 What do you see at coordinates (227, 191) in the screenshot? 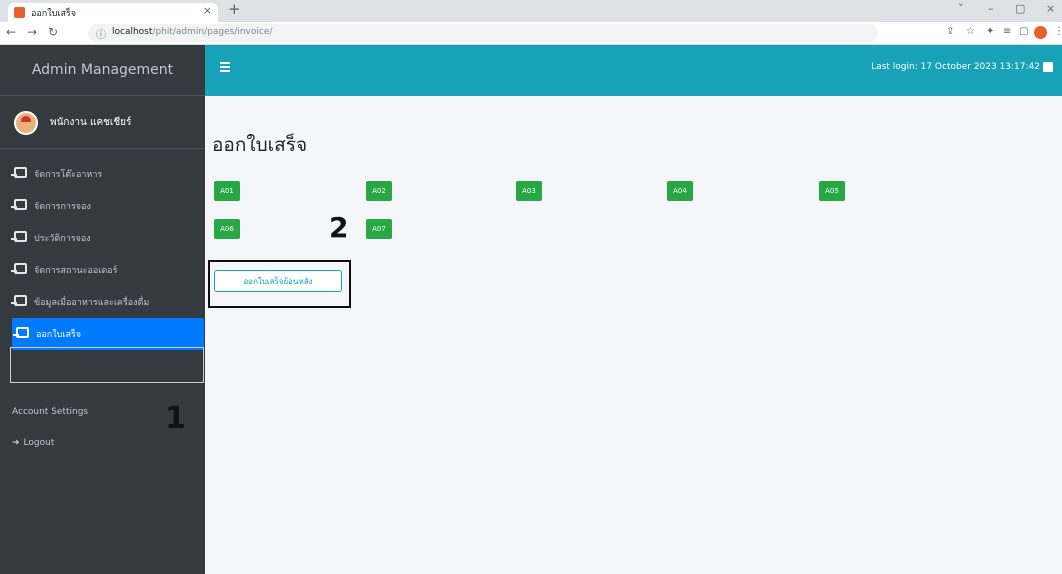
I see `table-button-a01: A01` at bounding box center [227, 191].